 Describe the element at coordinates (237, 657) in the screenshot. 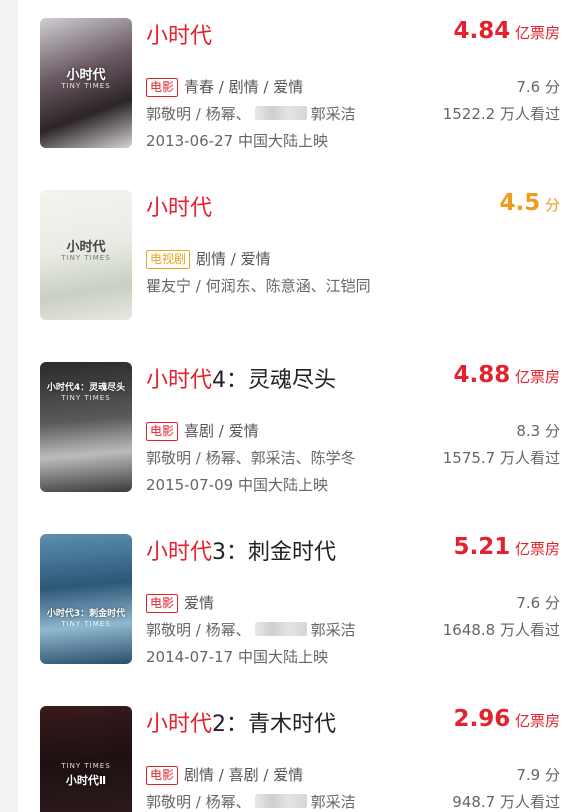

I see `release-date: 2014-07-17 中国大陆上映` at that location.